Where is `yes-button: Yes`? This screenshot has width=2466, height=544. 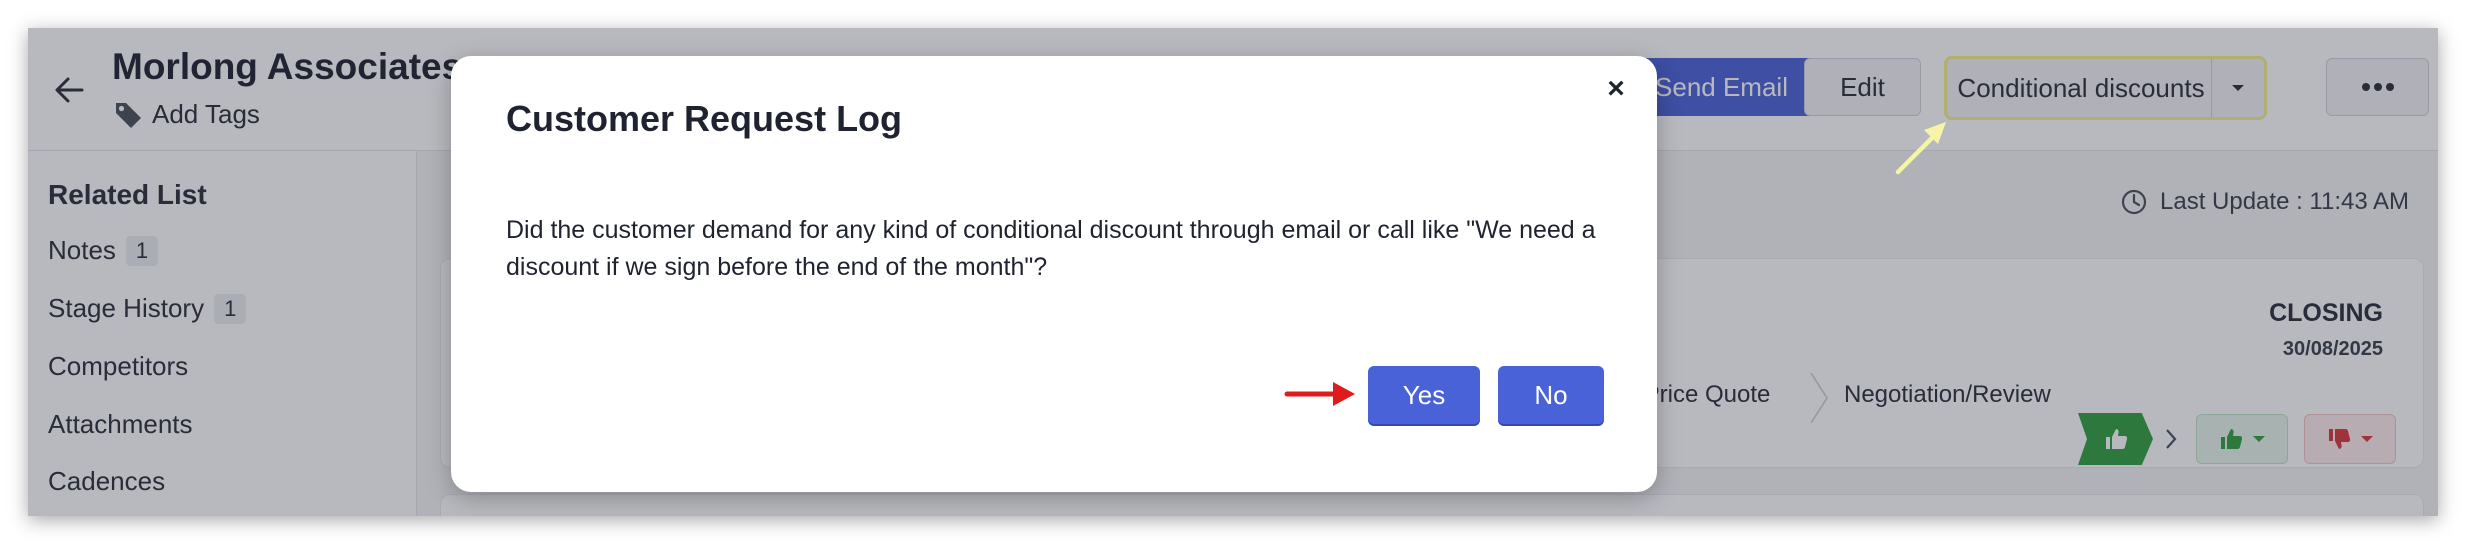 yes-button: Yes is located at coordinates (1424, 395).